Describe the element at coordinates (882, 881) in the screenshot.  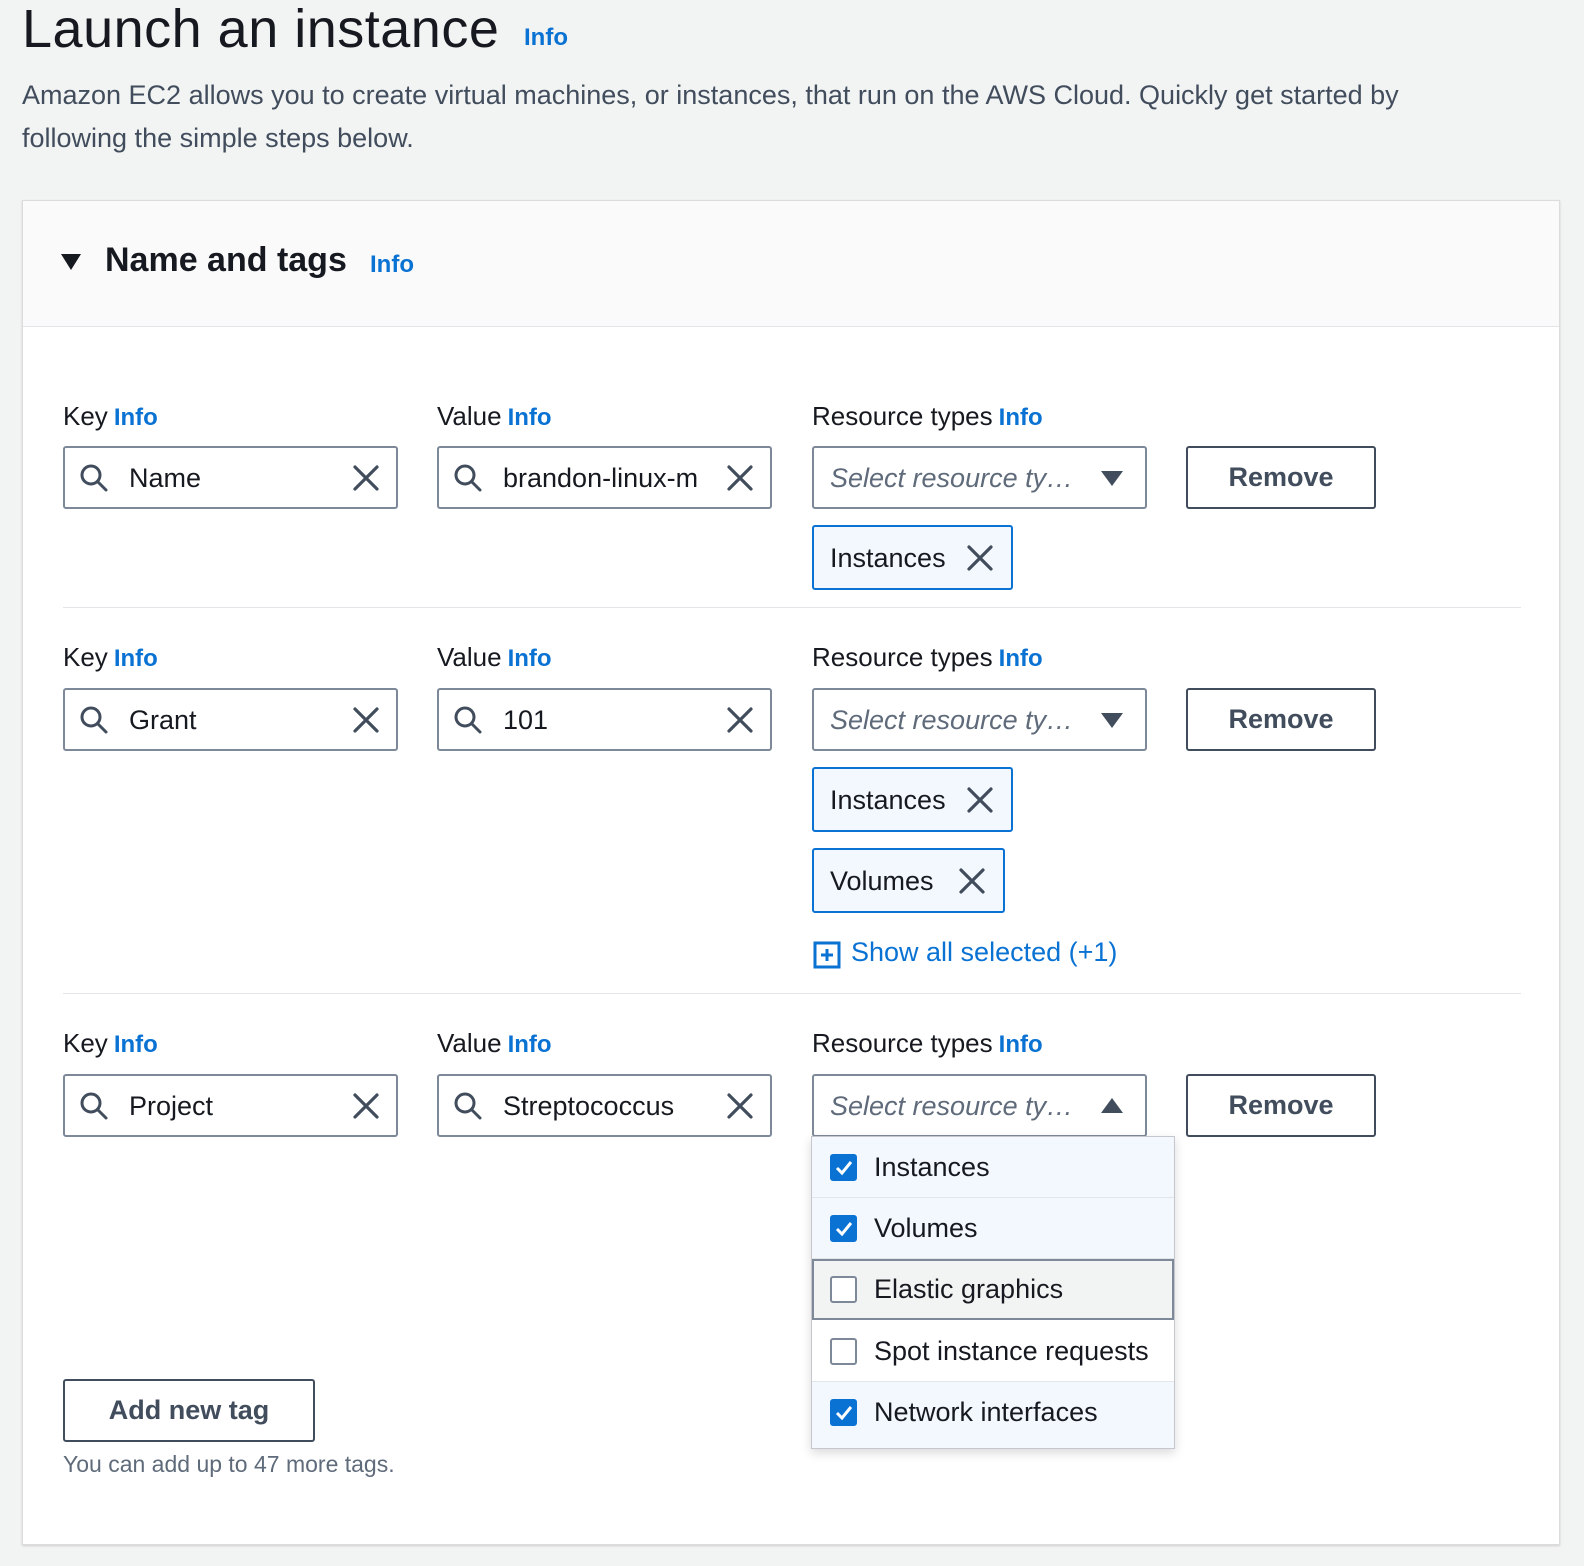
I see `resource-token-label: Volumes` at that location.